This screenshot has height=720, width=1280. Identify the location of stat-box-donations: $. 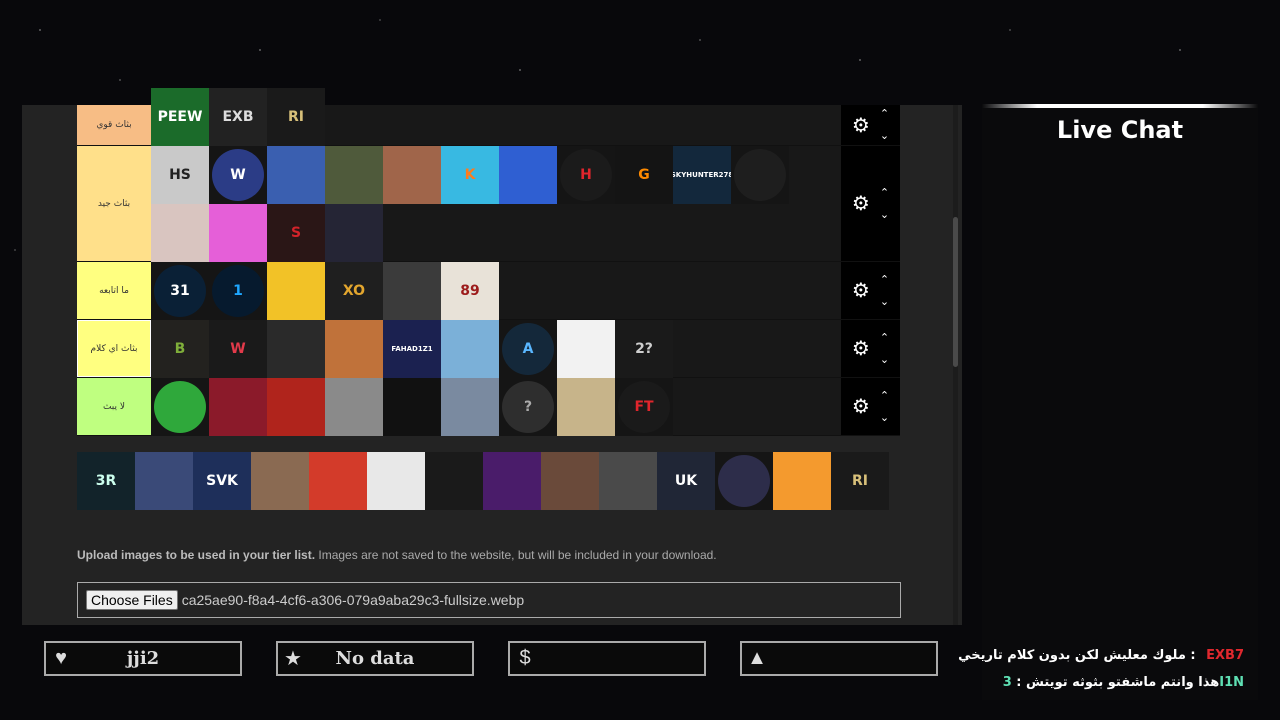
(607, 658).